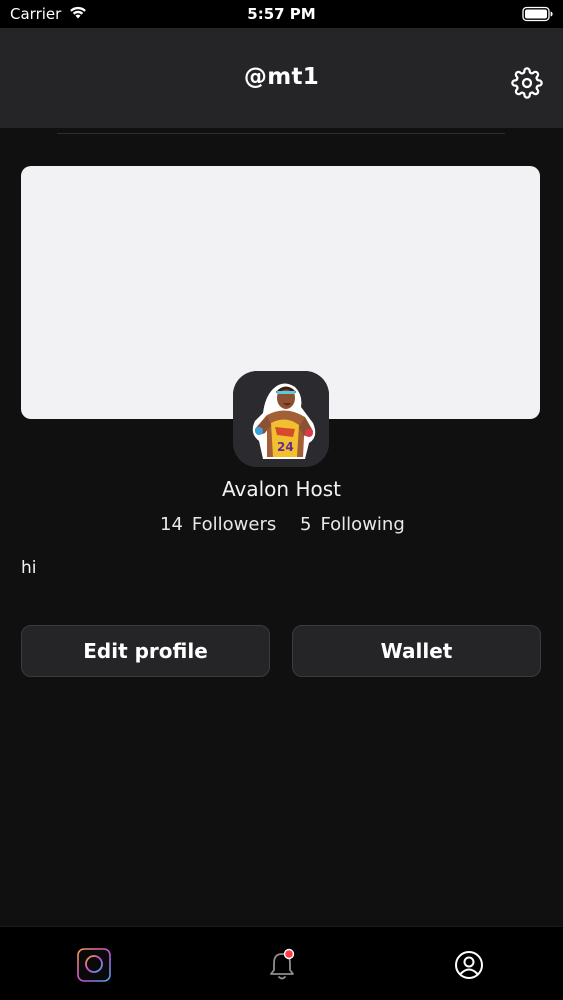 The image size is (563, 1000). Describe the element at coordinates (234, 524) in the screenshot. I see `followers-label: Followers` at that location.